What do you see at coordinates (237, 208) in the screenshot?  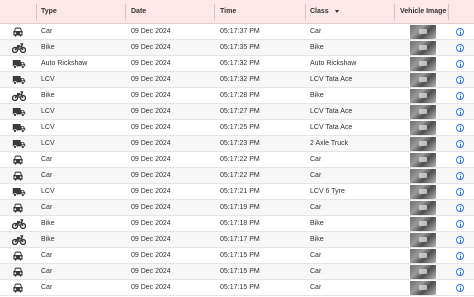 I see `table-row: Car 09 Dec 2024 05:17:19 PM Car` at bounding box center [237, 208].